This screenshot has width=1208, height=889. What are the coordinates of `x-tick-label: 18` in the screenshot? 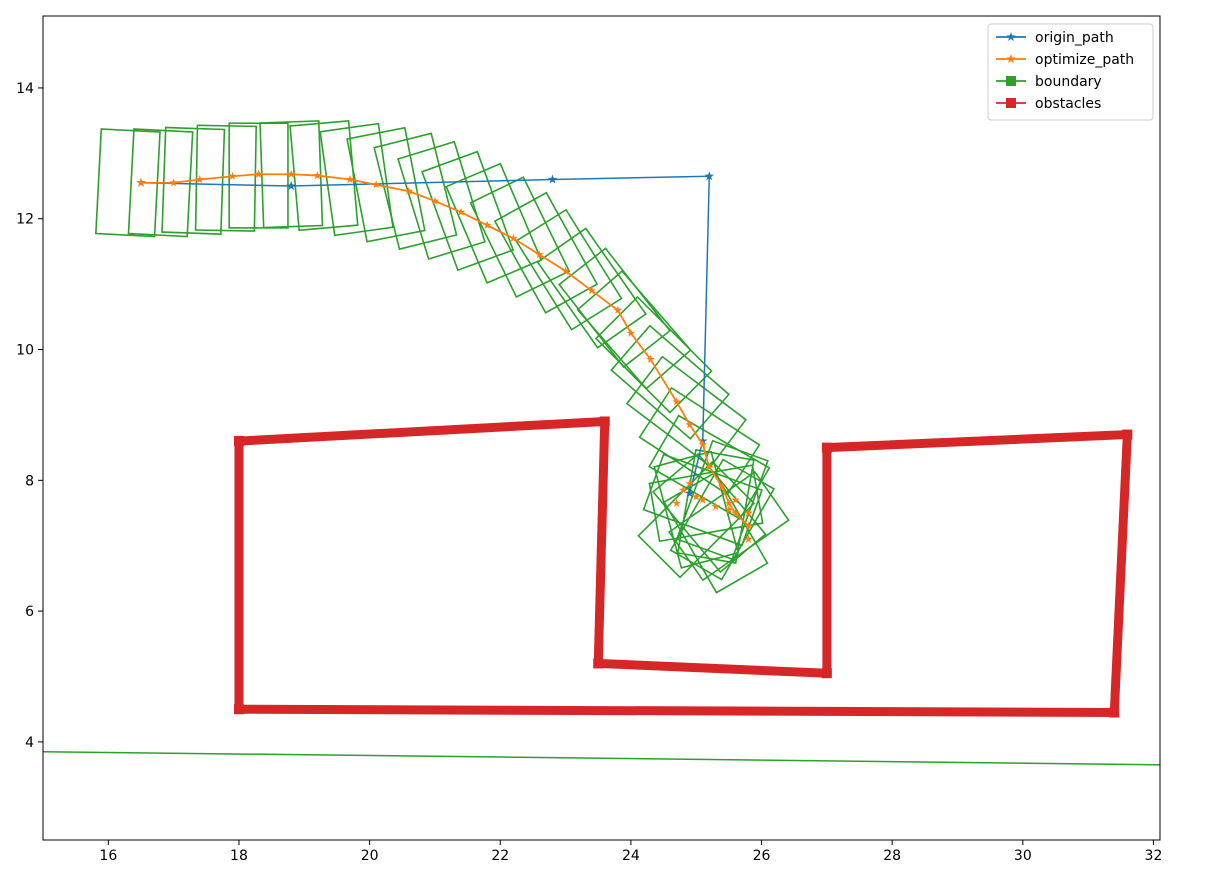 It's located at (239, 856).